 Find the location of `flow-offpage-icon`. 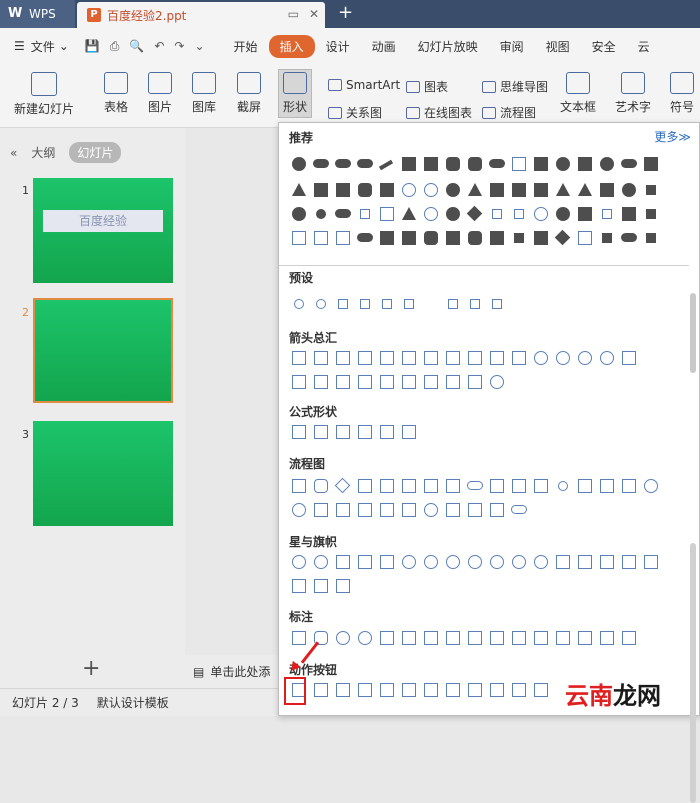

flow-offpage-icon is located at coordinates (585, 486).